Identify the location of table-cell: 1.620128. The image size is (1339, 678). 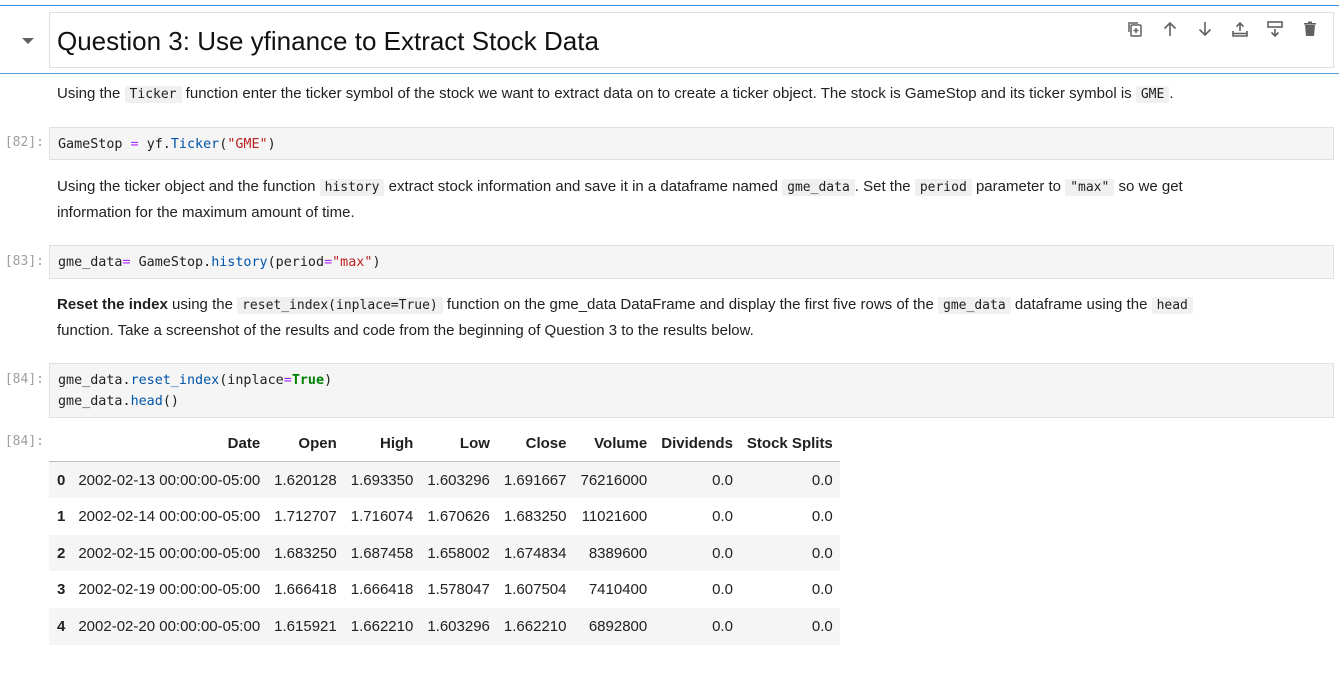
(305, 480).